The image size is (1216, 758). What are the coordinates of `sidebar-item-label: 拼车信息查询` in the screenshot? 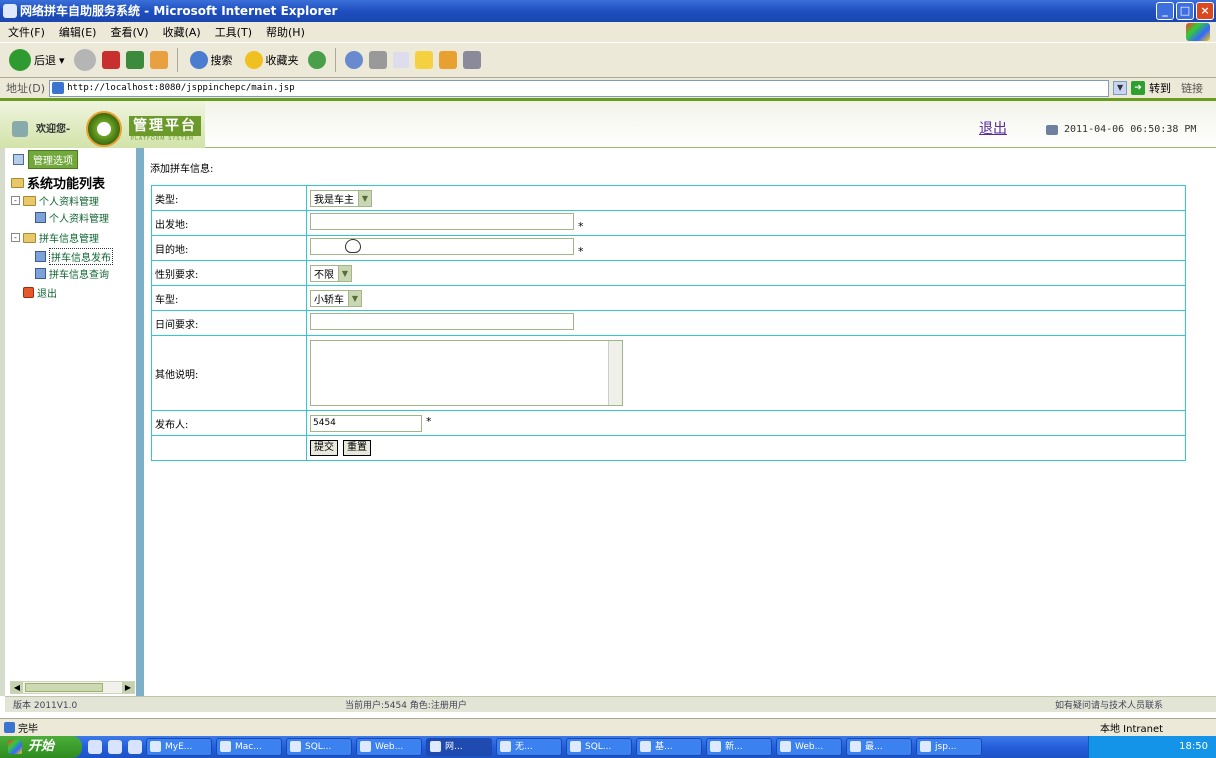 It's located at (79, 273).